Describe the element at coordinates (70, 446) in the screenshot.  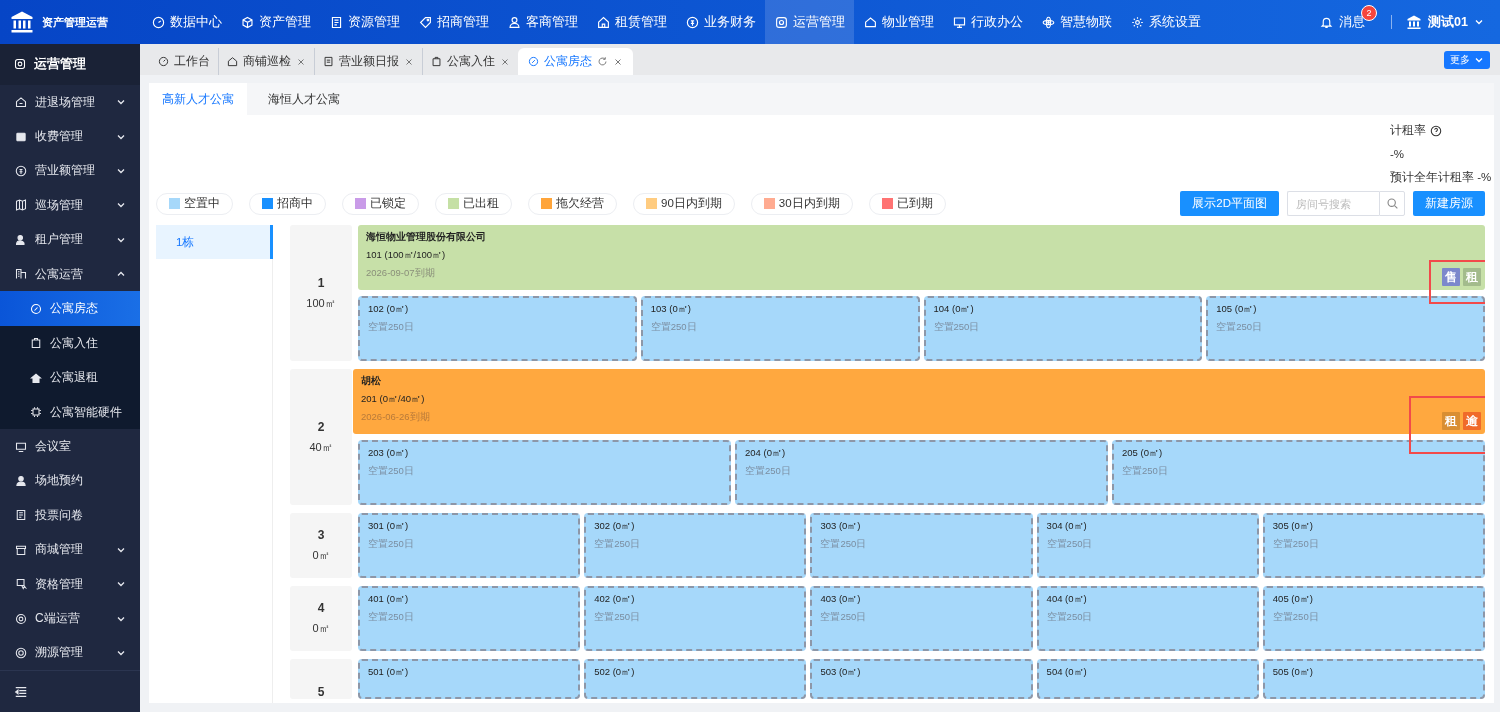
I see `sidebar-item: 会议室` at that location.